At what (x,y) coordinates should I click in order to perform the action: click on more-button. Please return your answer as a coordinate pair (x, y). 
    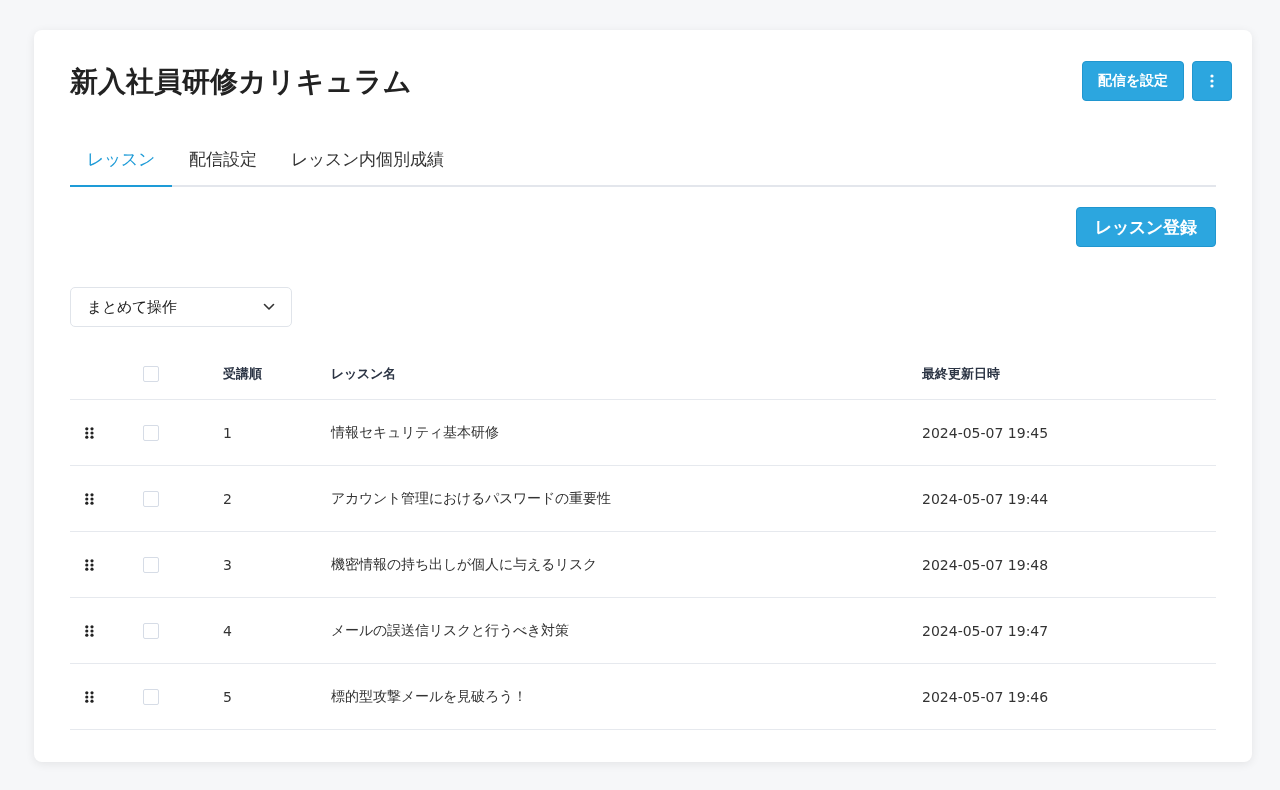
    Looking at the image, I should click on (1212, 81).